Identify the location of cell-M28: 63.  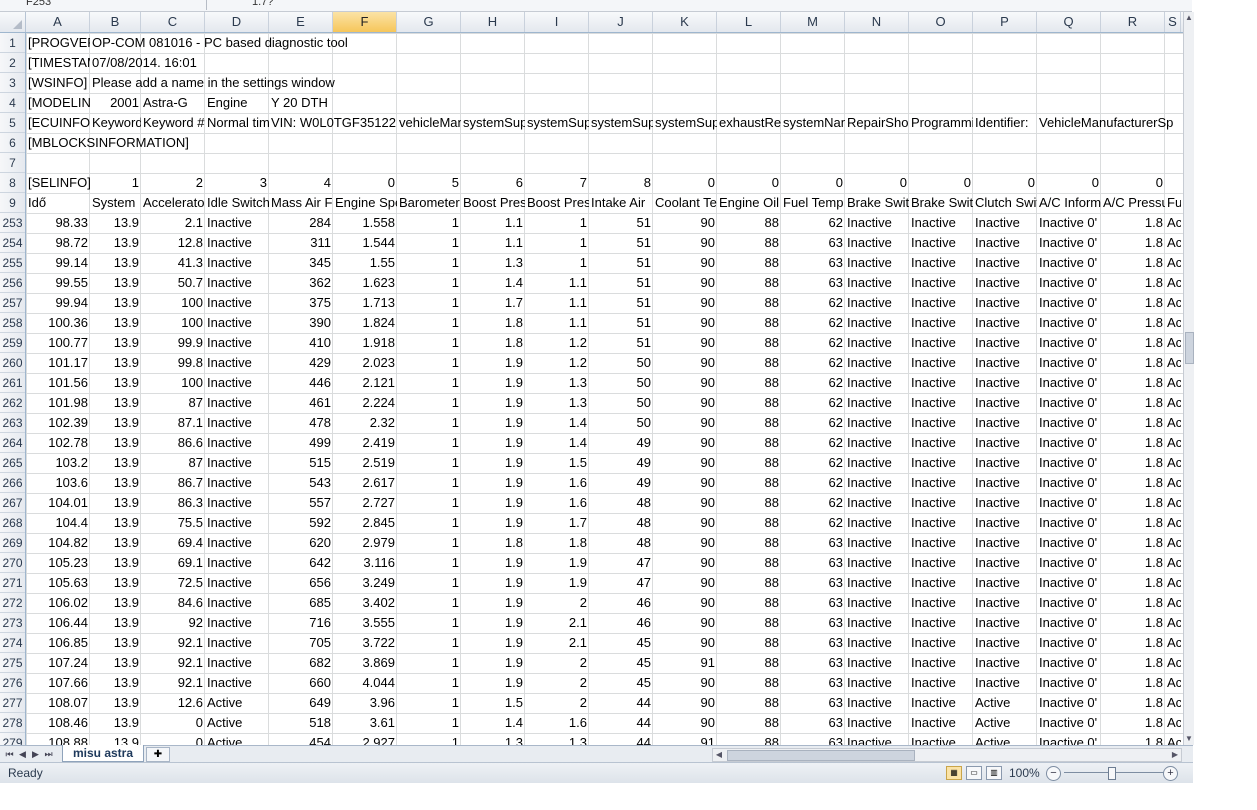
(813, 583).